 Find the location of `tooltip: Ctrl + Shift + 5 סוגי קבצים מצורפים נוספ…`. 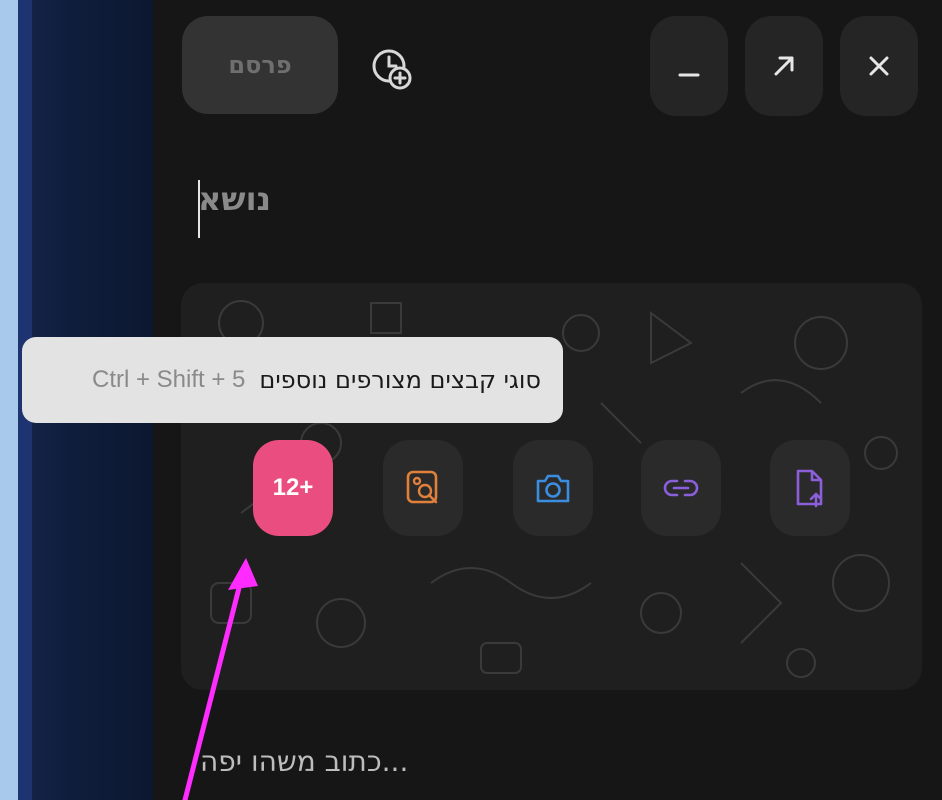

tooltip: Ctrl + Shift + 5 סוגי קבצים מצורפים נוספ… is located at coordinates (292, 380).